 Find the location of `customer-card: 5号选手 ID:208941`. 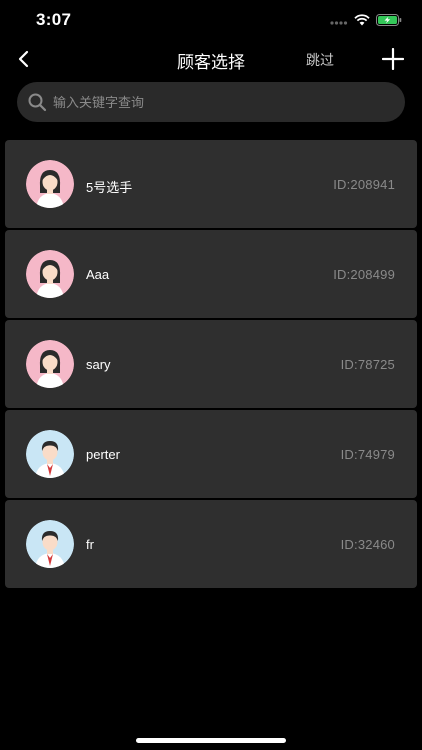

customer-card: 5号选手 ID:208941 is located at coordinates (211, 184).